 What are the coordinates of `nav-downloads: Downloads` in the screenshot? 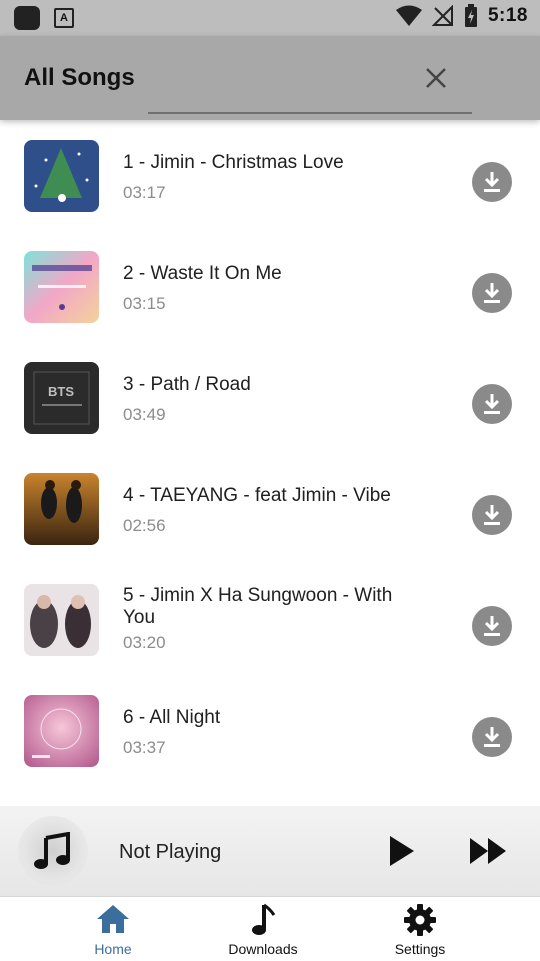 It's located at (263, 929).